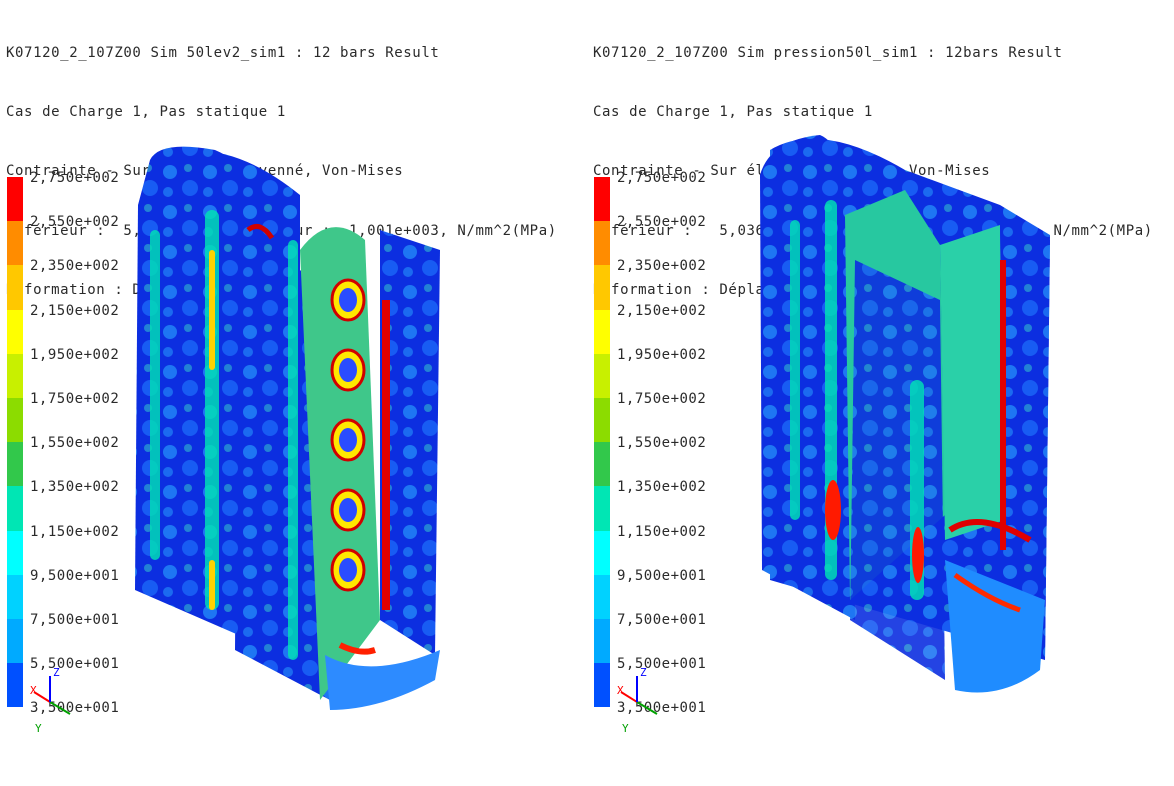 The height and width of the screenshot is (786, 1174). I want to click on left-axis-triad: X Y Z, so click(50, 700).